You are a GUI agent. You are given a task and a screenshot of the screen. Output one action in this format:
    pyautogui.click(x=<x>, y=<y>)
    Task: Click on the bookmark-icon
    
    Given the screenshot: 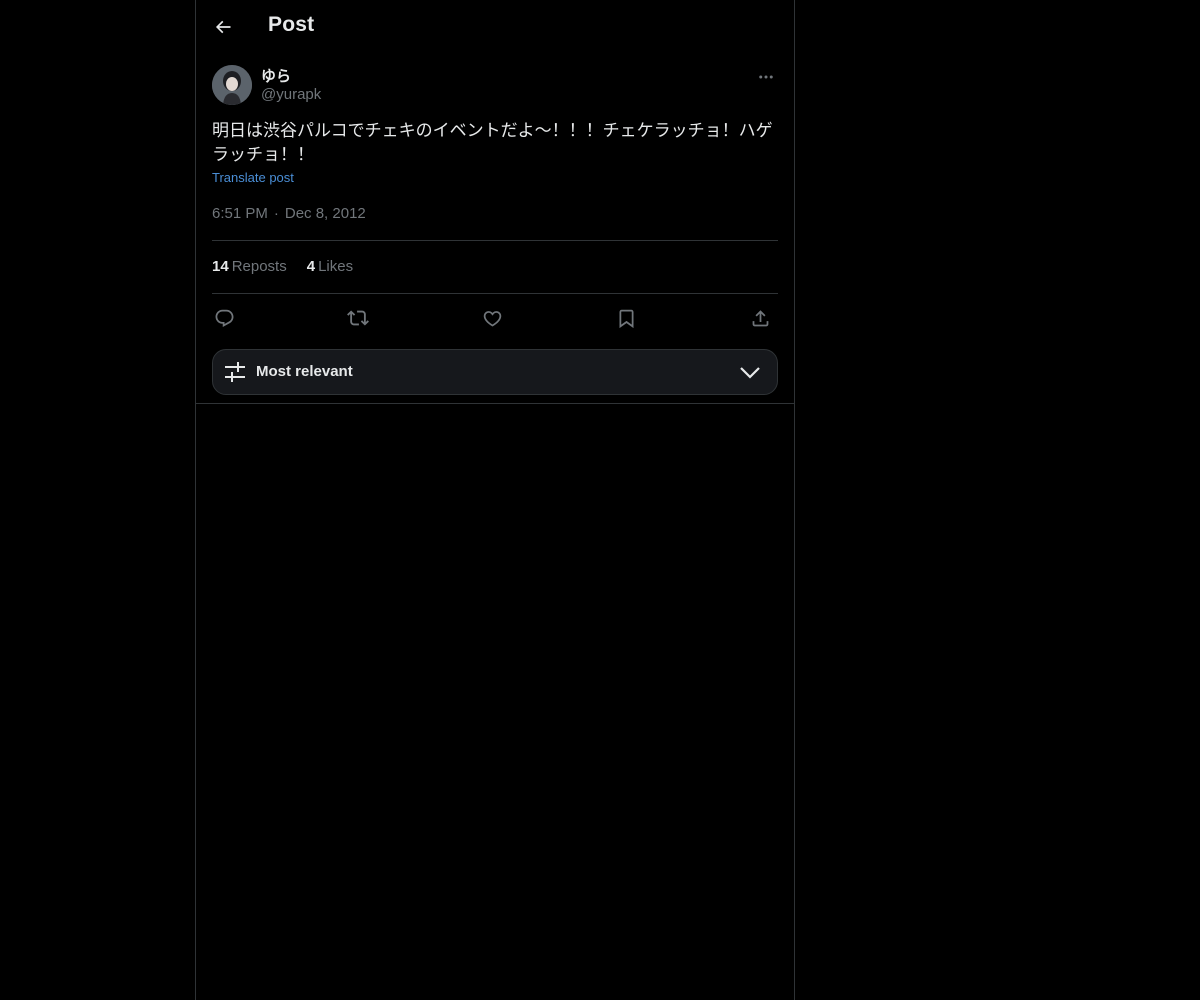 What is the action you would take?
    pyautogui.click(x=626, y=318)
    